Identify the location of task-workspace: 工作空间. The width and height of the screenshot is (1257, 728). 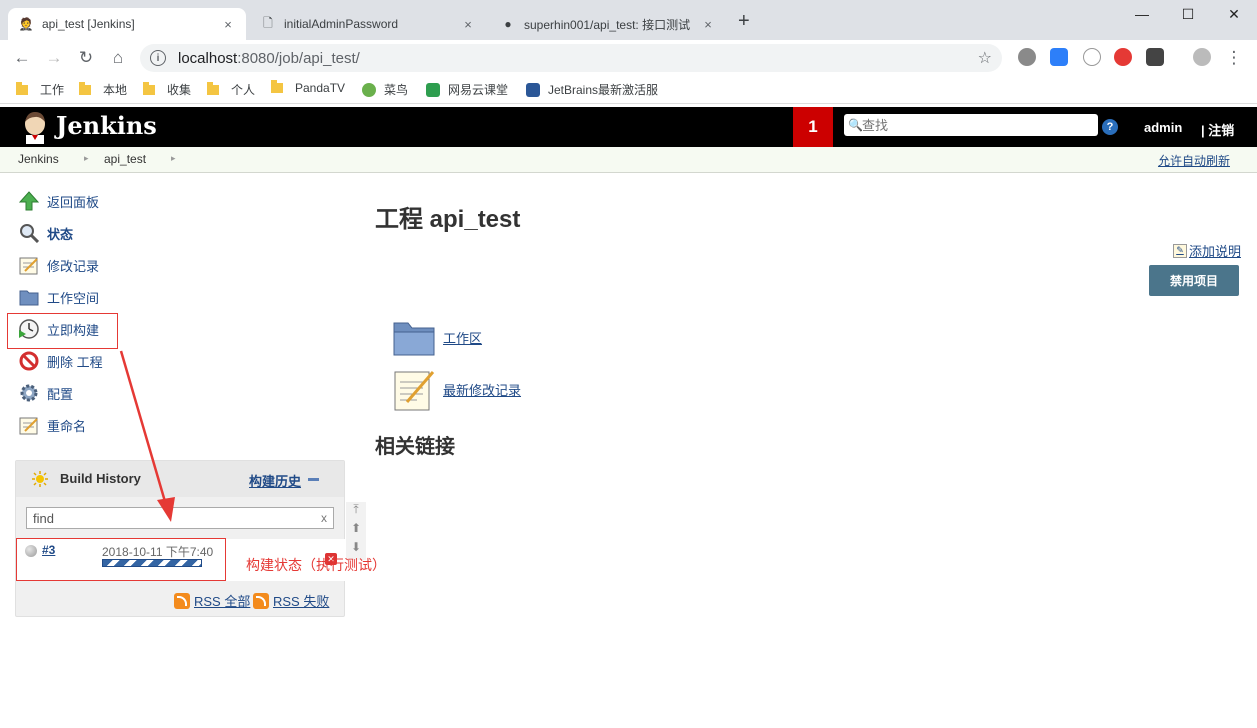
(58, 297).